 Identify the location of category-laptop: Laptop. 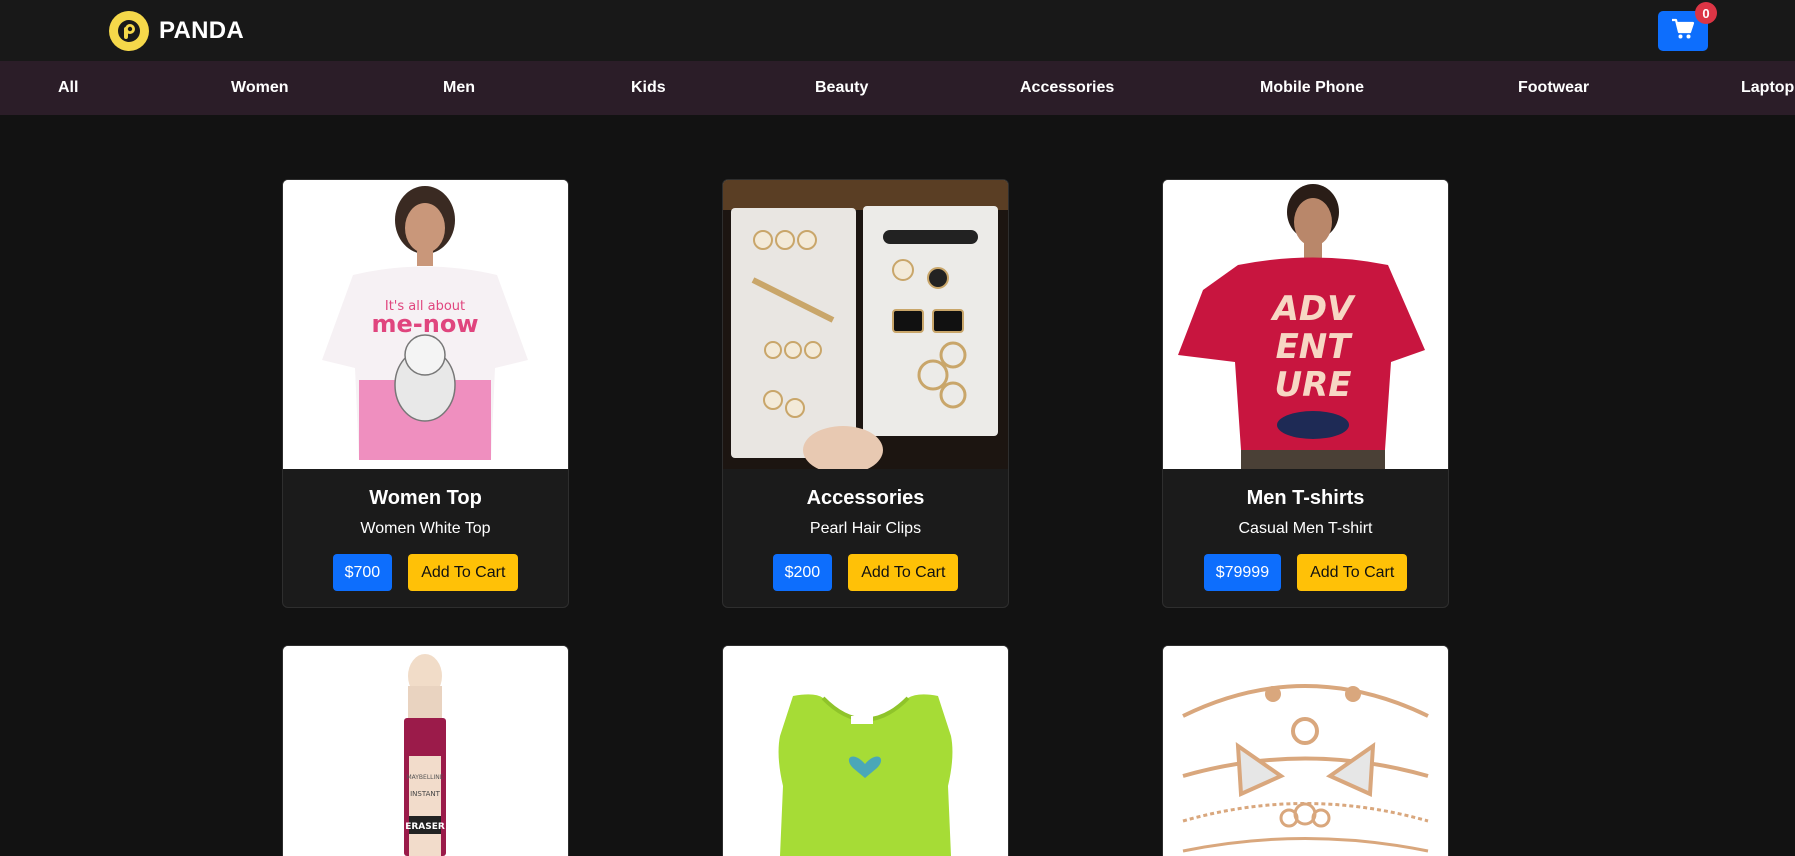
(1767, 88).